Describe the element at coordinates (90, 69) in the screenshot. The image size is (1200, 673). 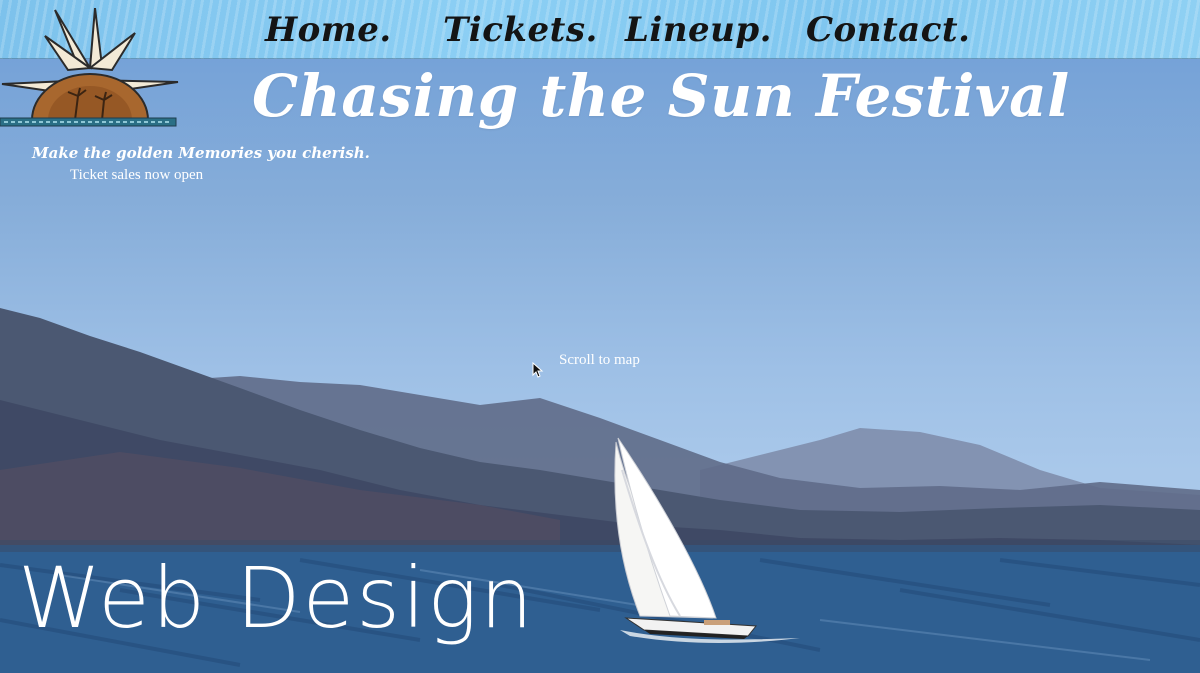
I see `sunburst-logo-icon` at that location.